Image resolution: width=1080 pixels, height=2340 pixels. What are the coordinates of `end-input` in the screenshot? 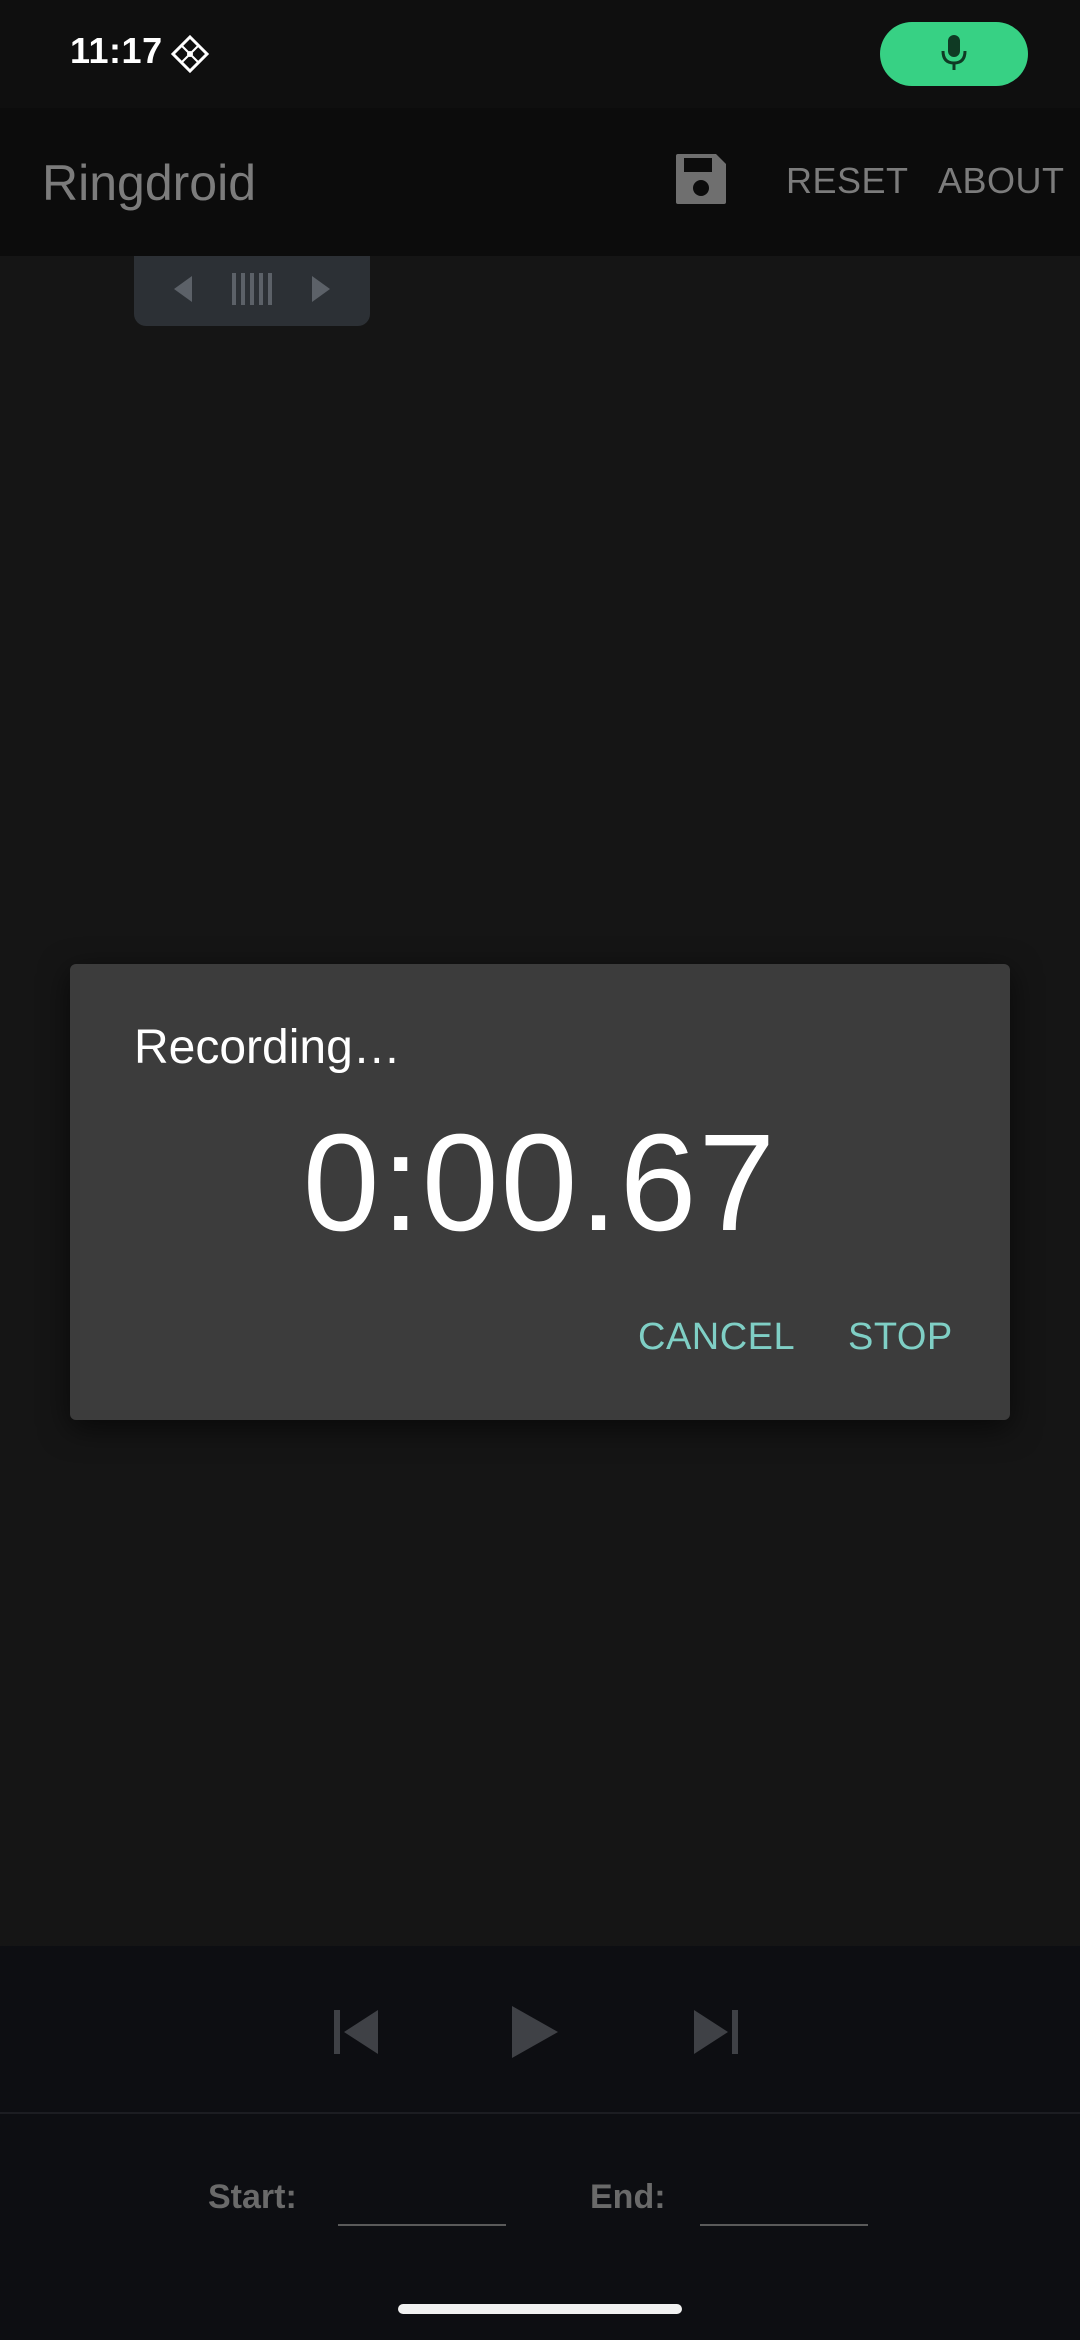 It's located at (784, 2204).